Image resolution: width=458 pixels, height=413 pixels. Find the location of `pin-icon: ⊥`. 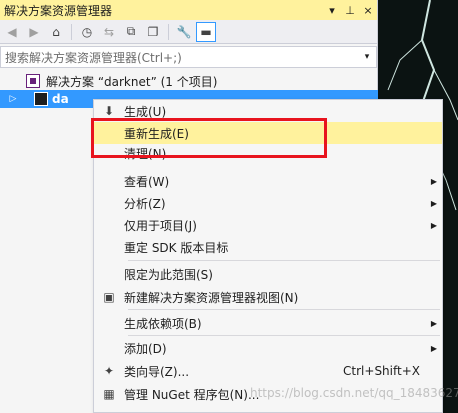

pin-icon: ⊥ is located at coordinates (350, 10).